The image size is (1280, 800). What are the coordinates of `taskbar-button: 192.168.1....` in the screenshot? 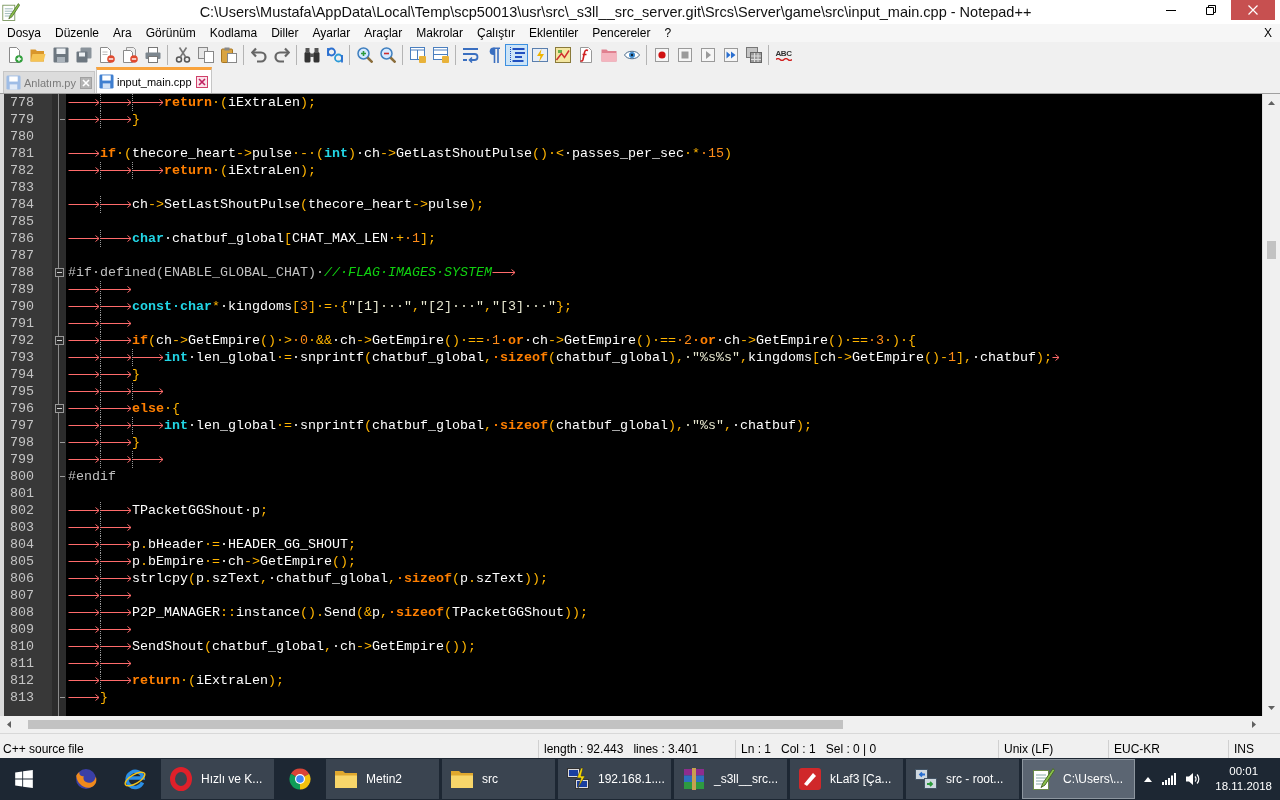 It's located at (614, 779).